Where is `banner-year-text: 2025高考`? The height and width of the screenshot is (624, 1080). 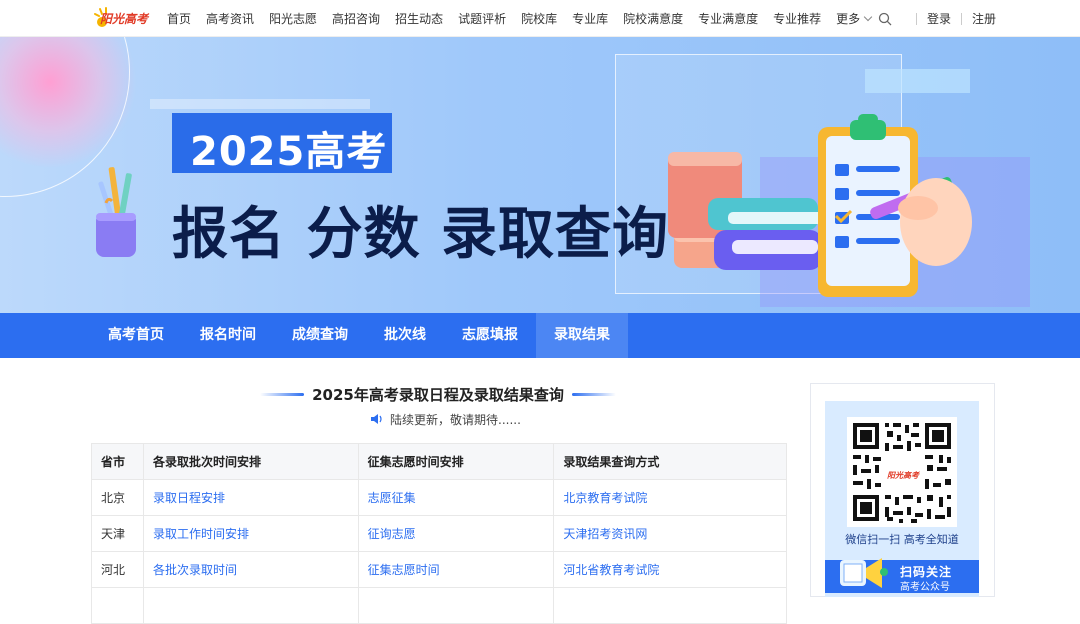 banner-year-text: 2025高考 is located at coordinates (289, 152).